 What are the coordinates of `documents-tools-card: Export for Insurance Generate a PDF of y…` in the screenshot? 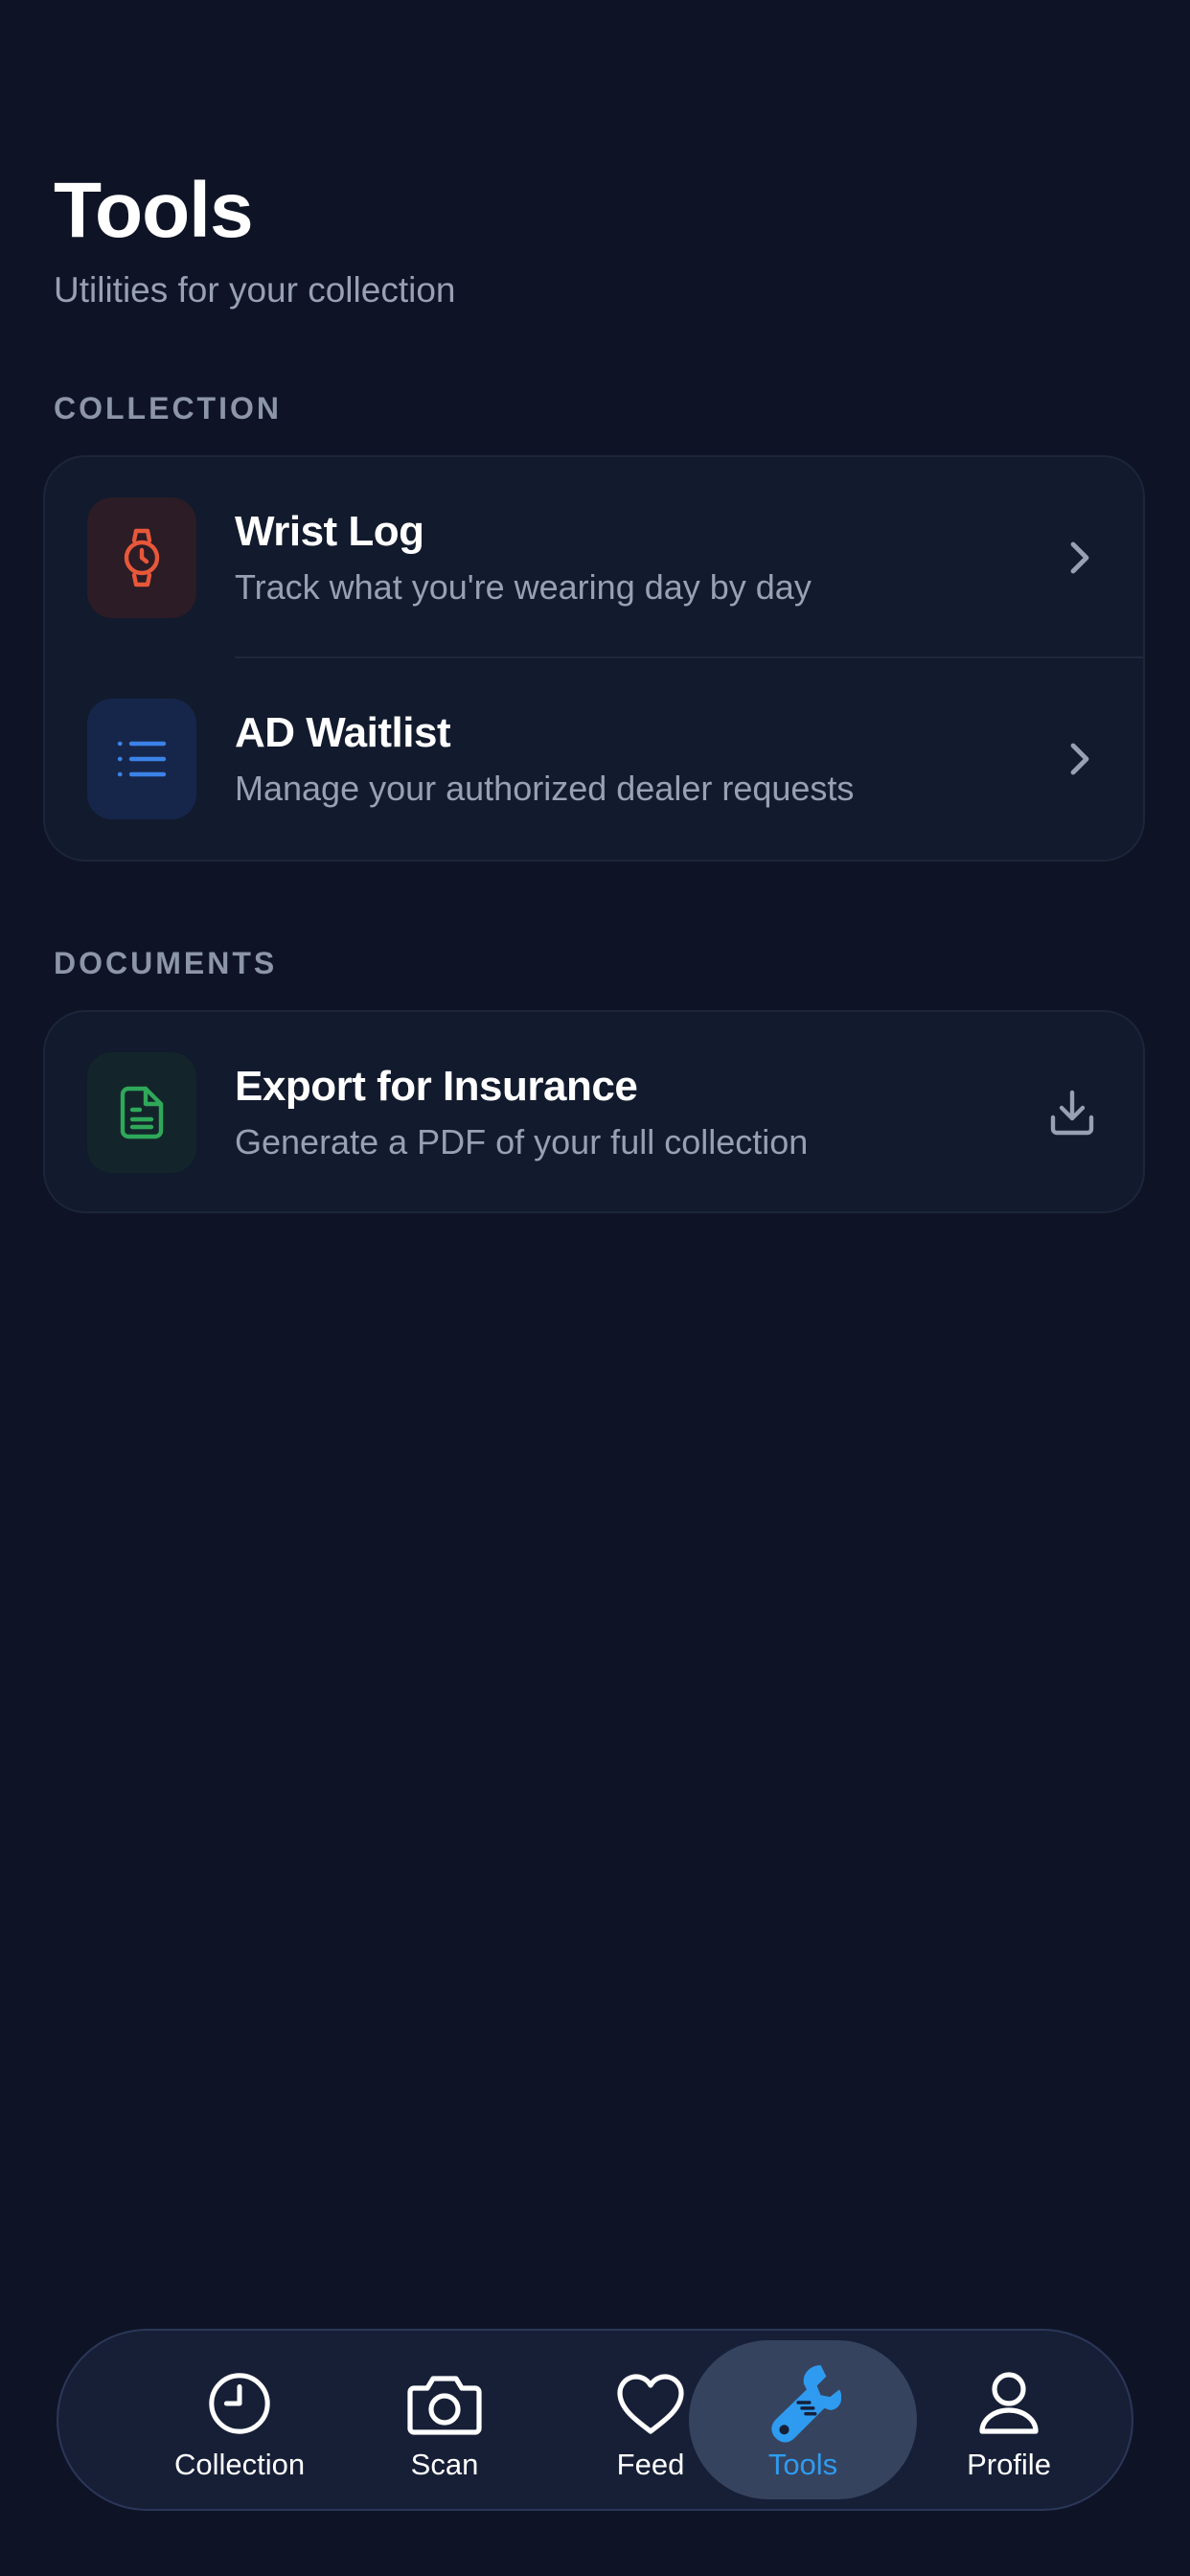 It's located at (594, 1111).